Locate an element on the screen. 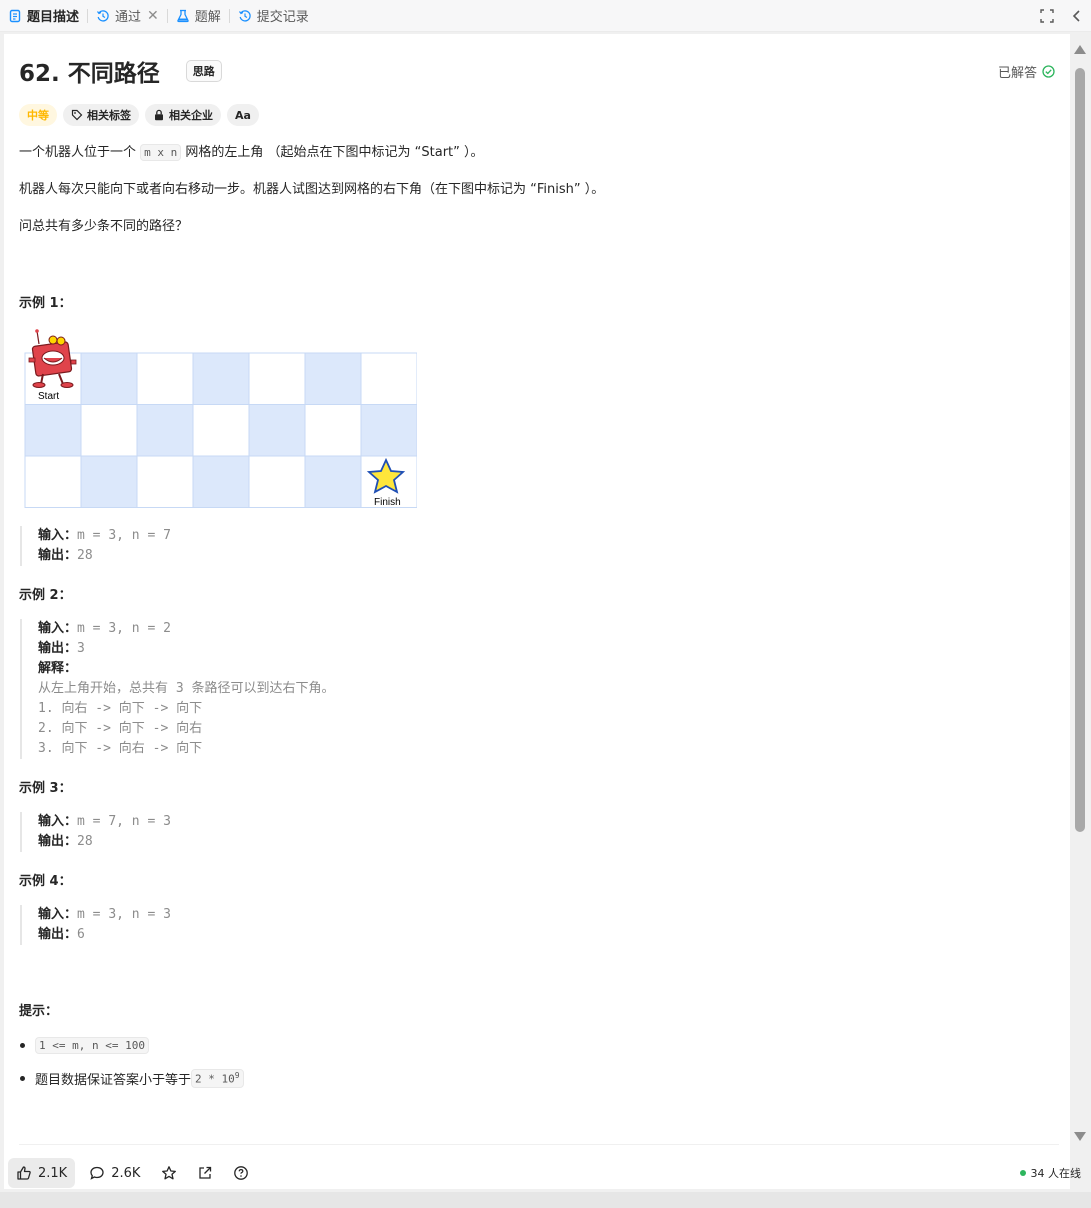 This screenshot has width=1091, height=1208. constraint-item: 1 <= m, n <= 100 is located at coordinates (84, 1045).